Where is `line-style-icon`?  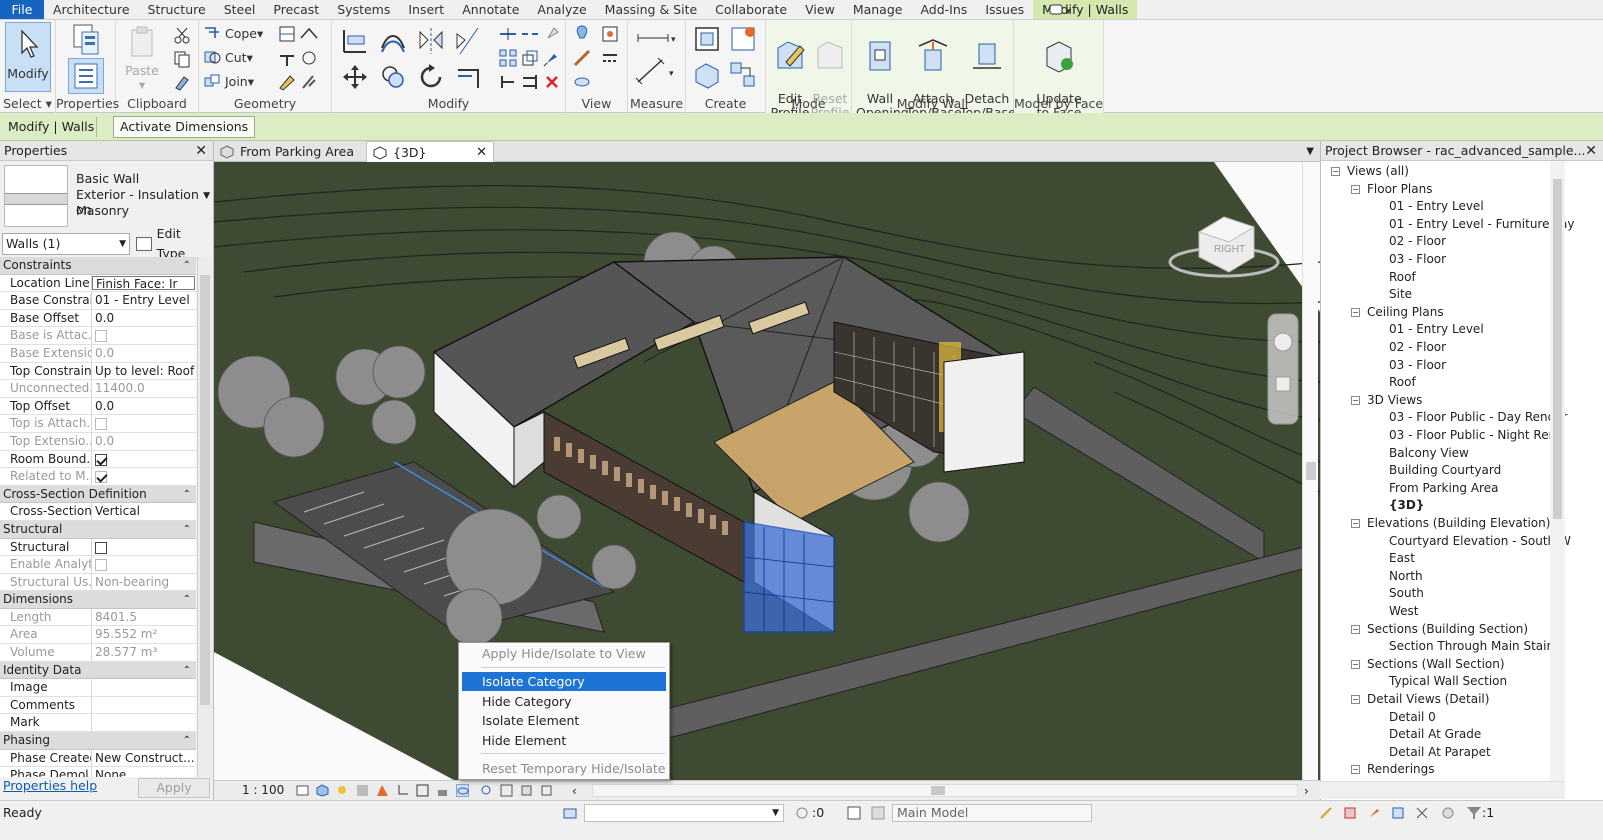 line-style-icon is located at coordinates (610, 58).